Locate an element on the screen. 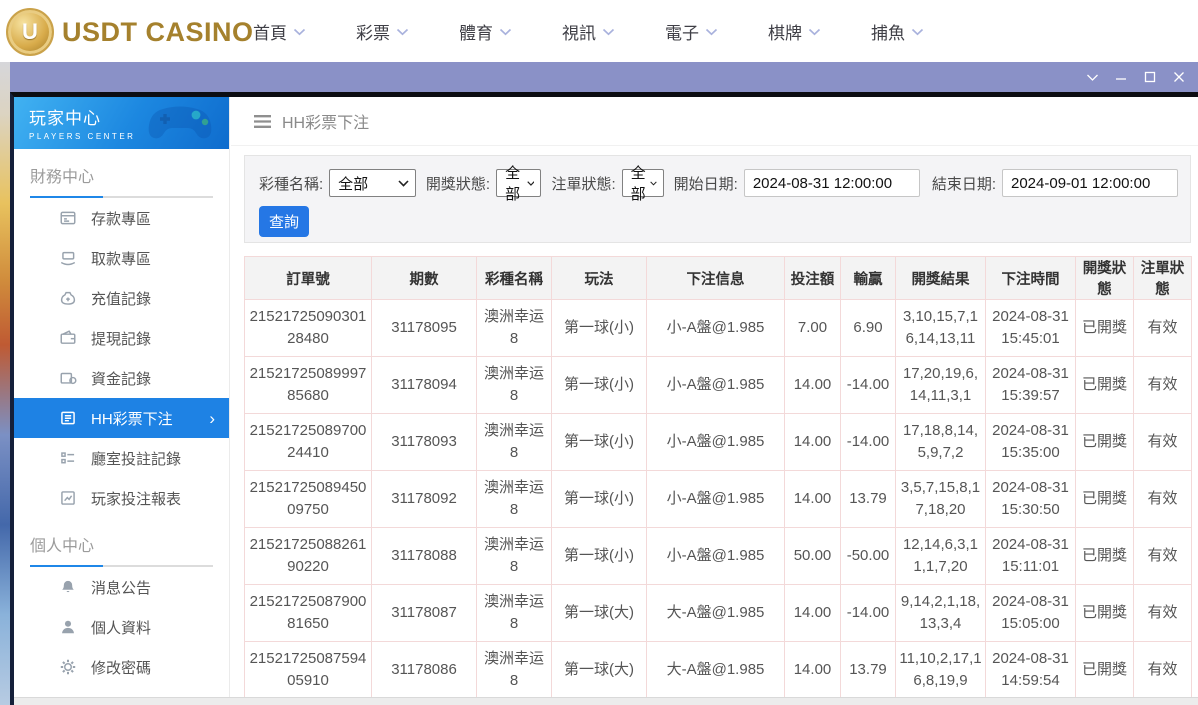 This screenshot has height=705, width=1198. start-date-input is located at coordinates (831, 183).